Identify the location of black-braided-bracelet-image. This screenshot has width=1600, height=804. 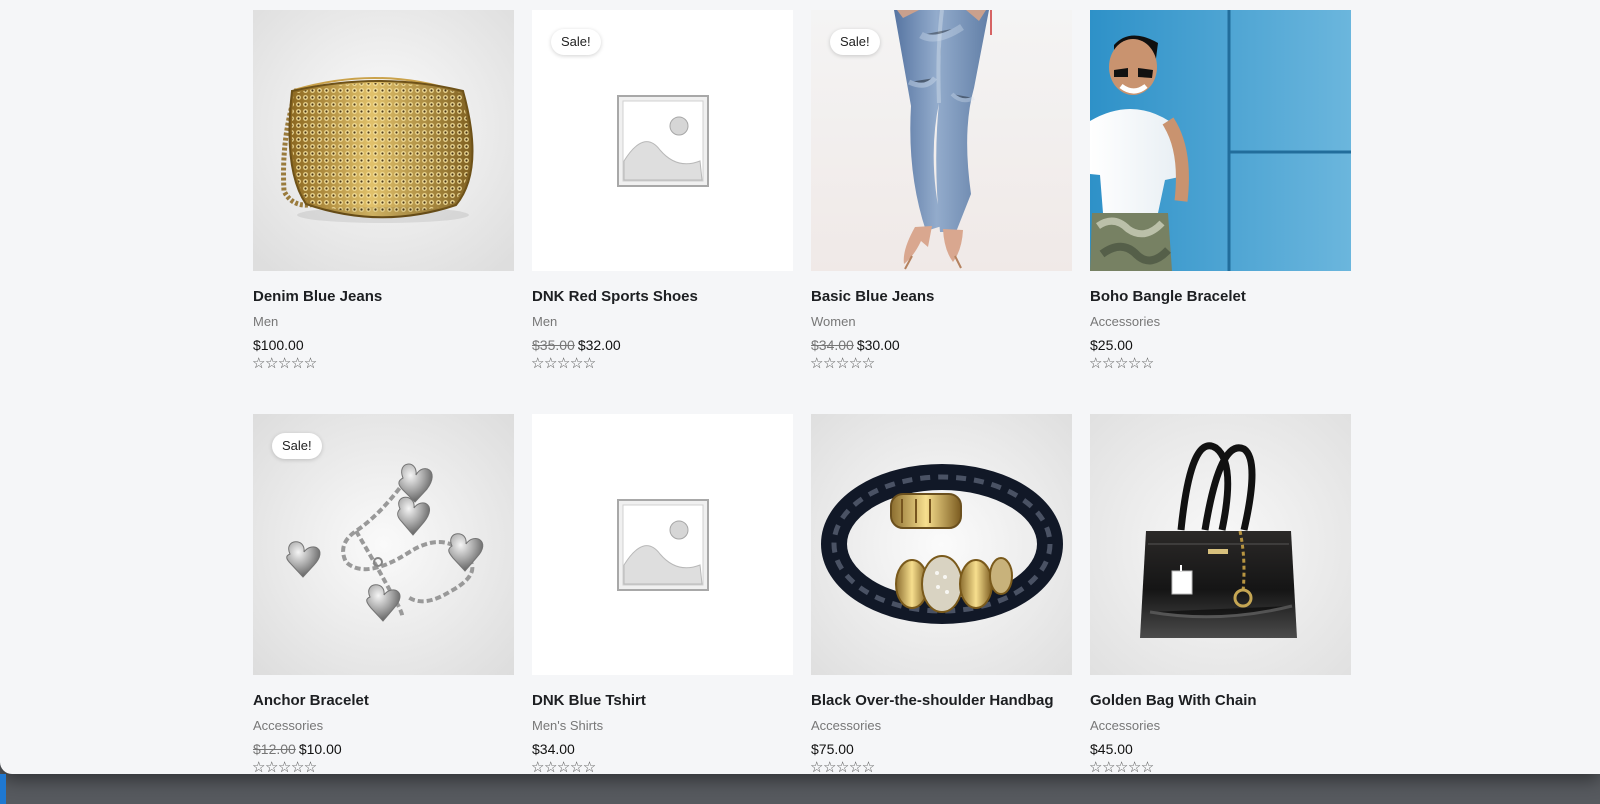
(941, 544).